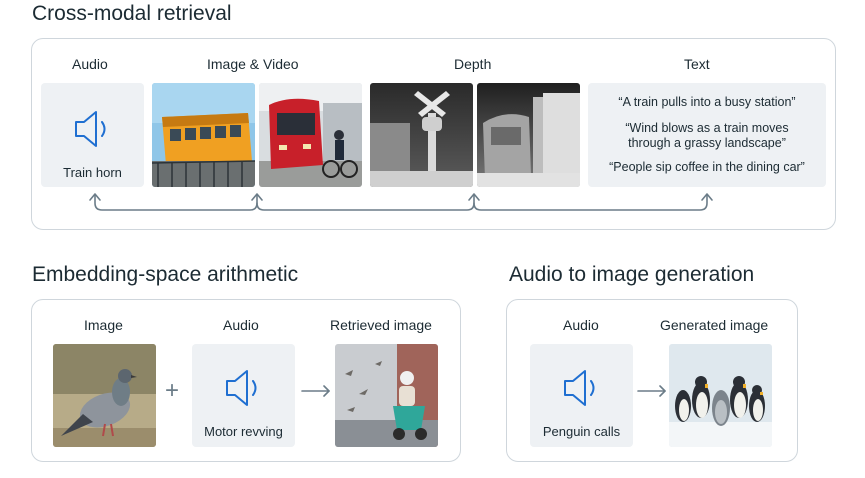  I want to click on caption-quote-1: “A train pulls into a busy station”, so click(707, 102).